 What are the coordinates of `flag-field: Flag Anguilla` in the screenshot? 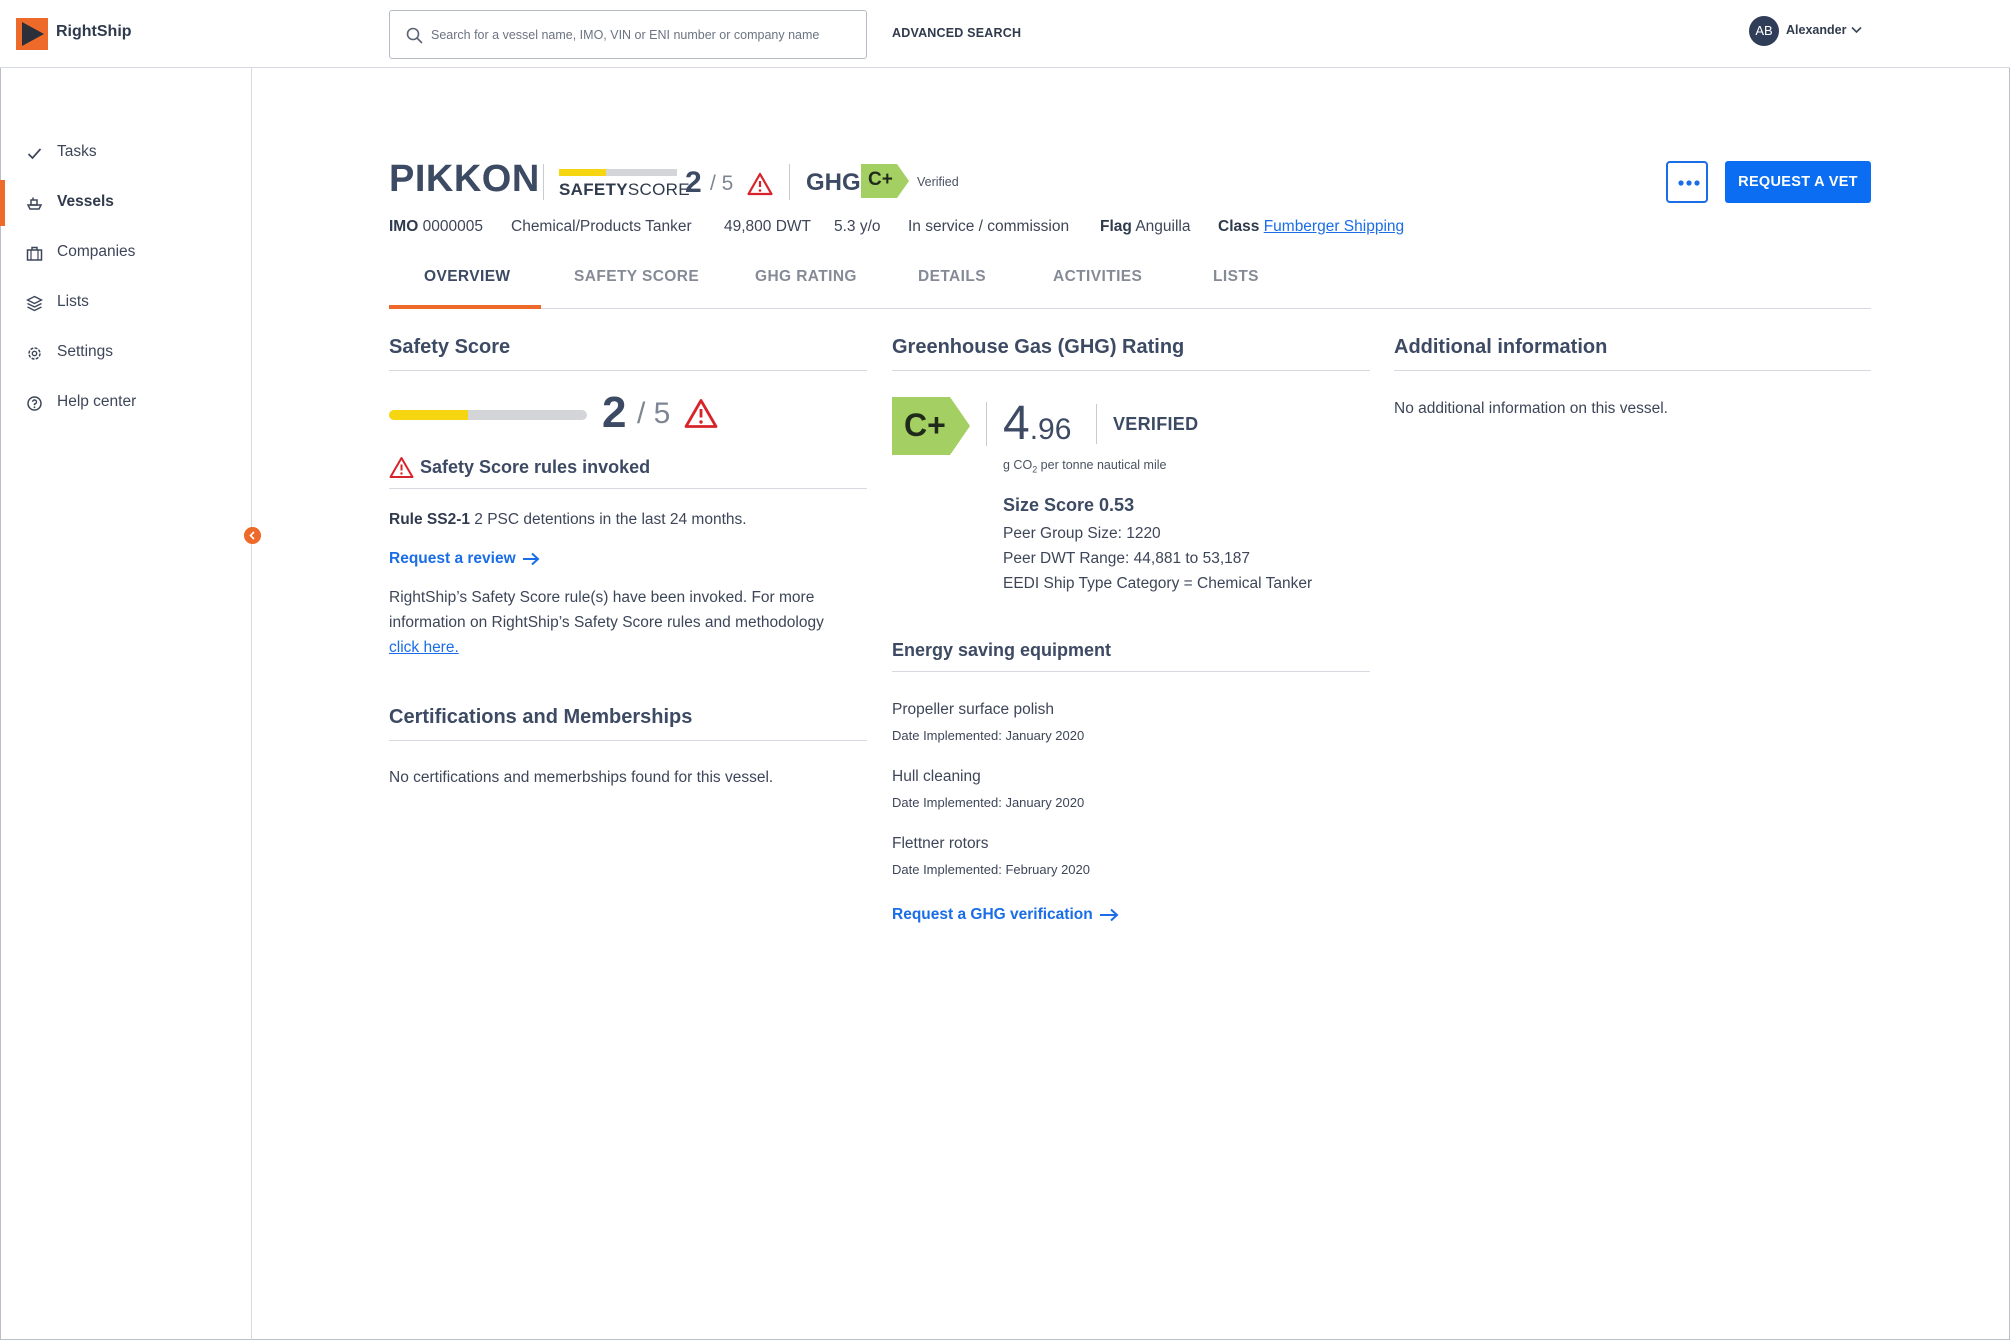 It's located at (1145, 227).